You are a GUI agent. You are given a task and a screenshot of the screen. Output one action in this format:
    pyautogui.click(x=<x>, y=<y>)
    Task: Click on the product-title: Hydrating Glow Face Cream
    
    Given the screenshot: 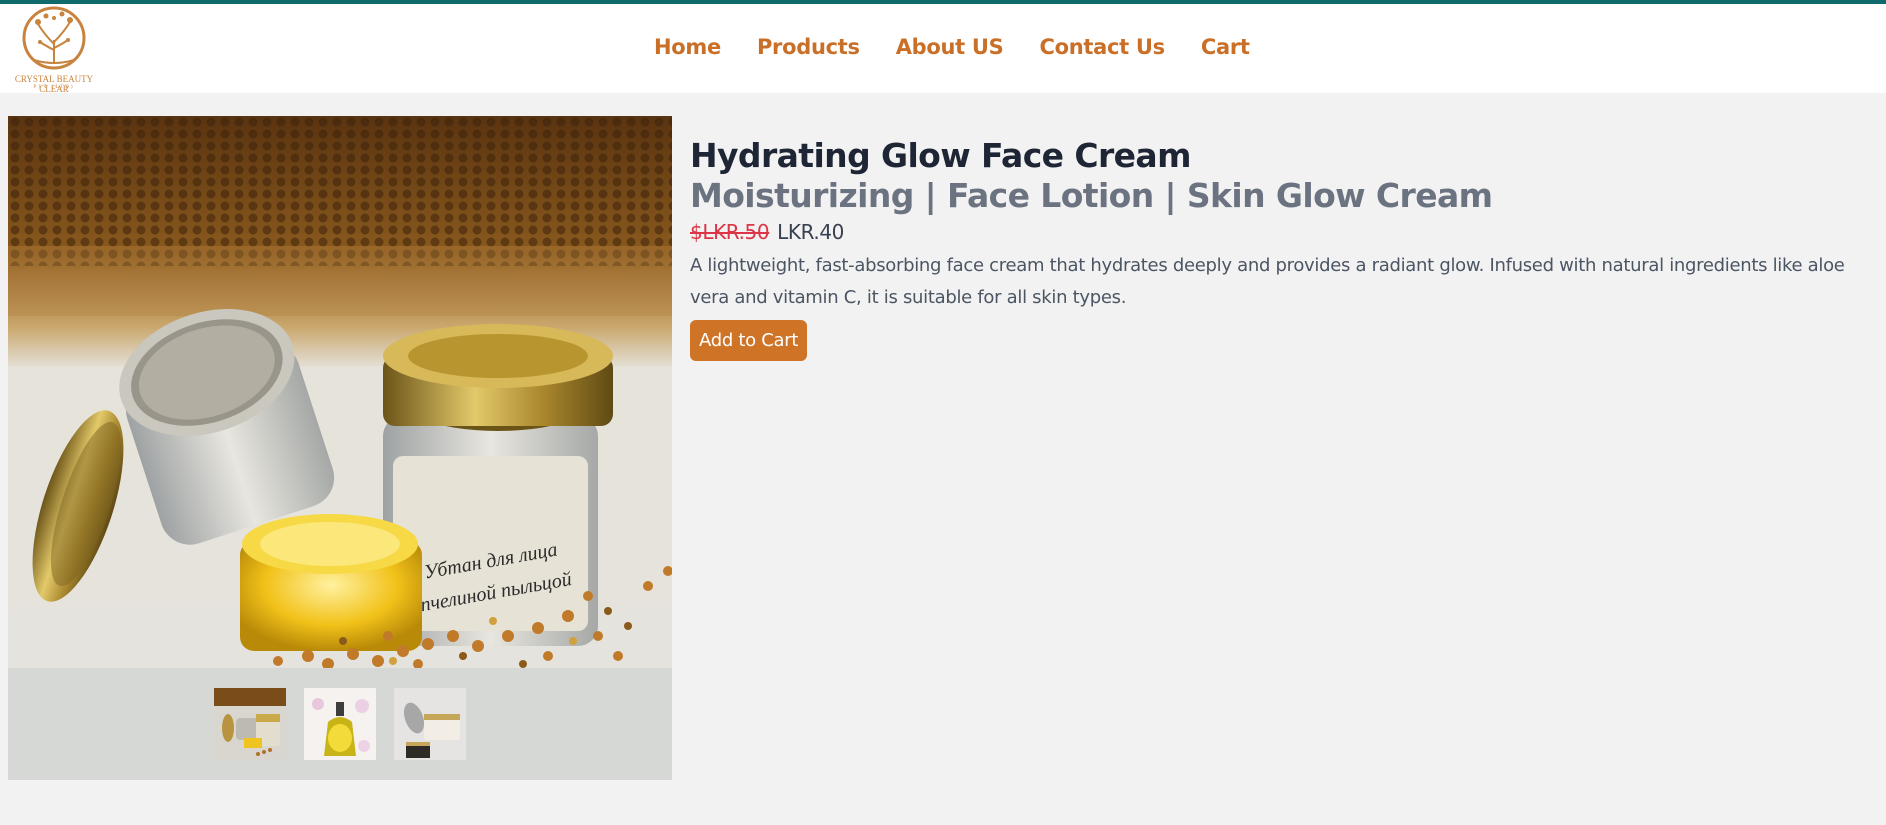 What is the action you would take?
    pyautogui.click(x=940, y=155)
    